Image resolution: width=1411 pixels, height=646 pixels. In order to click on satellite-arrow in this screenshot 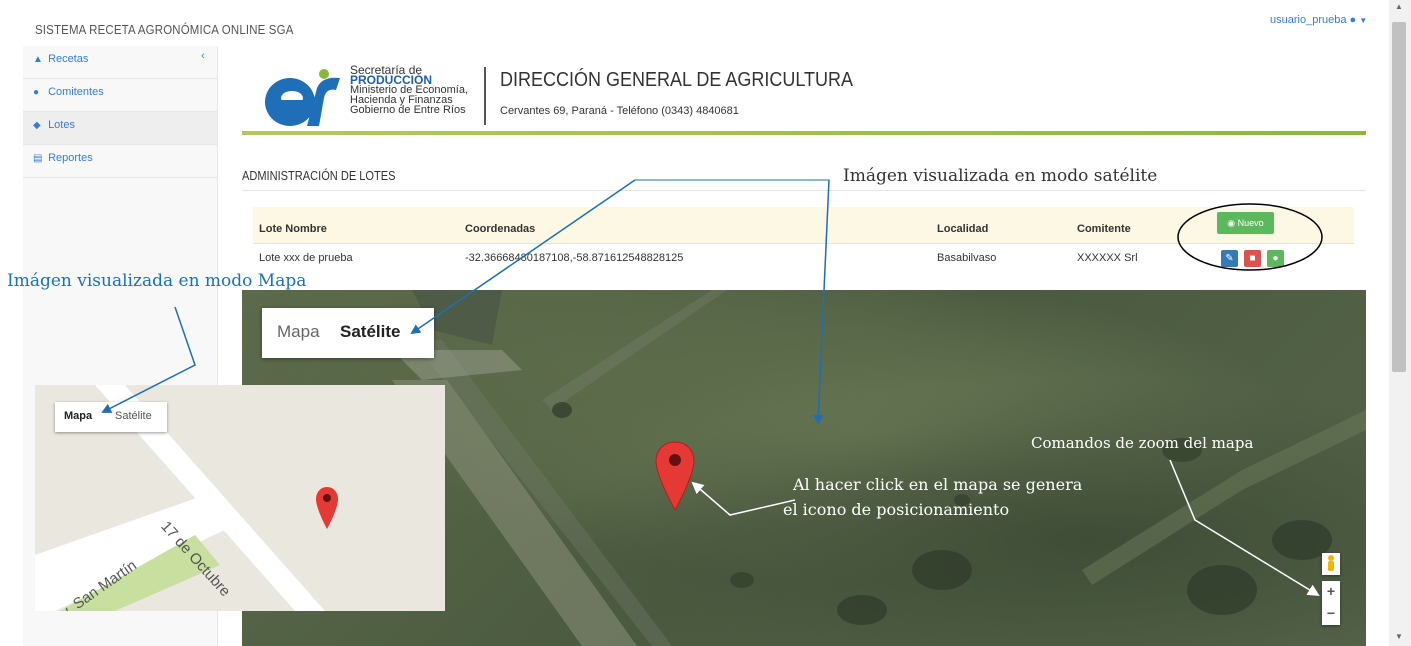, I will do `click(620, 301)`.